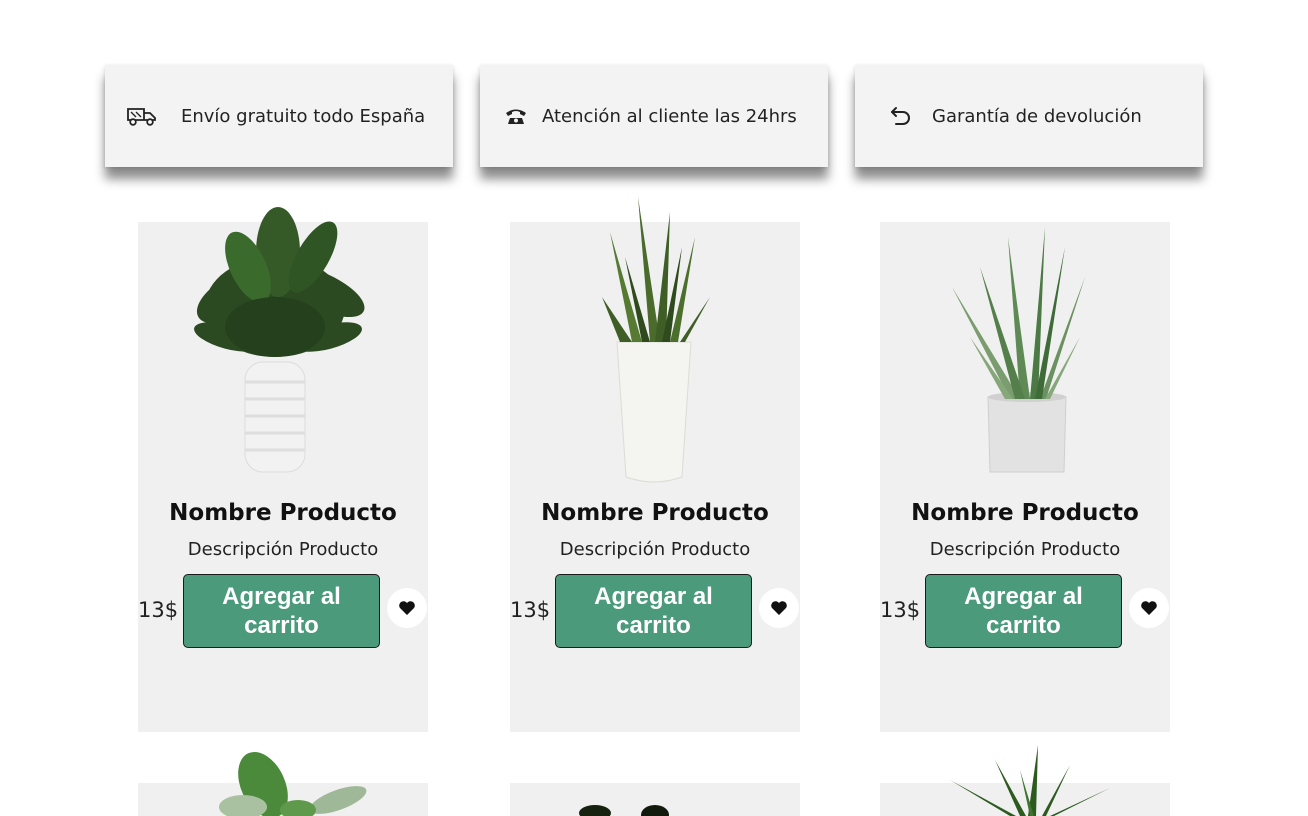  I want to click on feature-shipping-text: Envío gratuito todo España, so click(303, 116).